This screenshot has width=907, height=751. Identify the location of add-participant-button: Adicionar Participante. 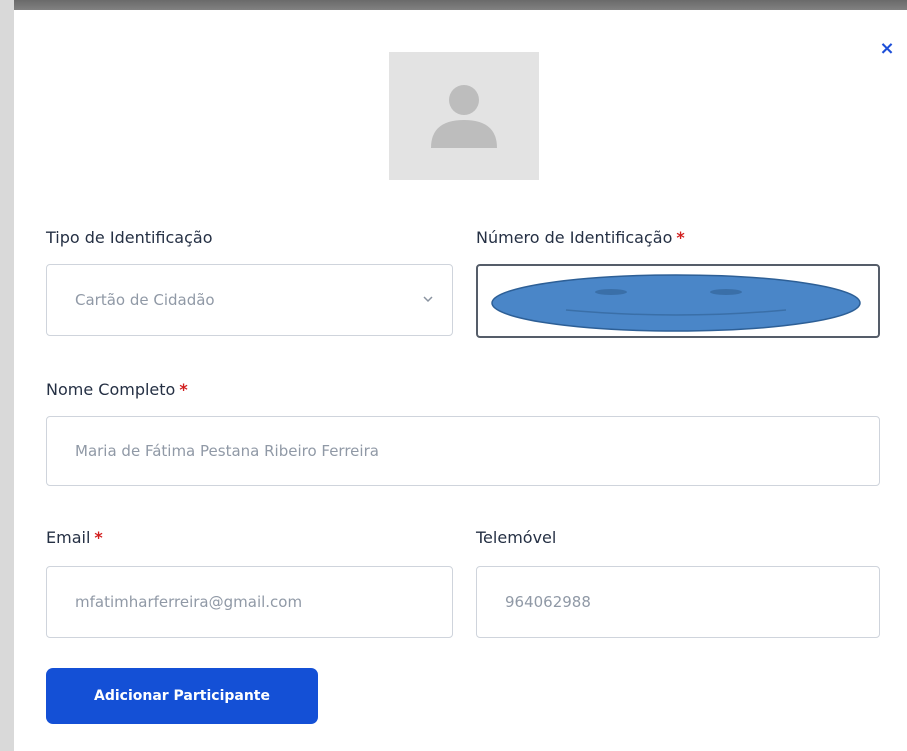
(182, 696).